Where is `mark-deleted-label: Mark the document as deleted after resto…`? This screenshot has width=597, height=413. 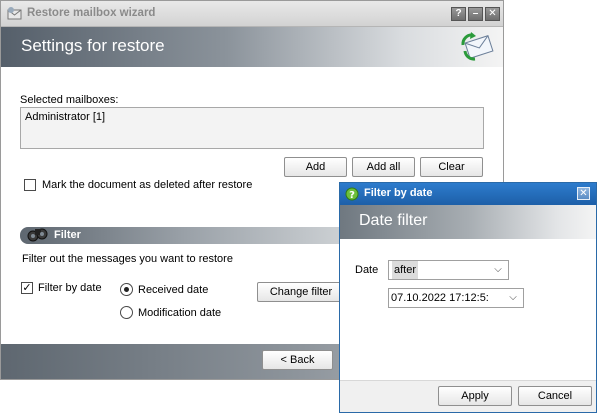 mark-deleted-label: Mark the document as deleted after resto… is located at coordinates (147, 185).